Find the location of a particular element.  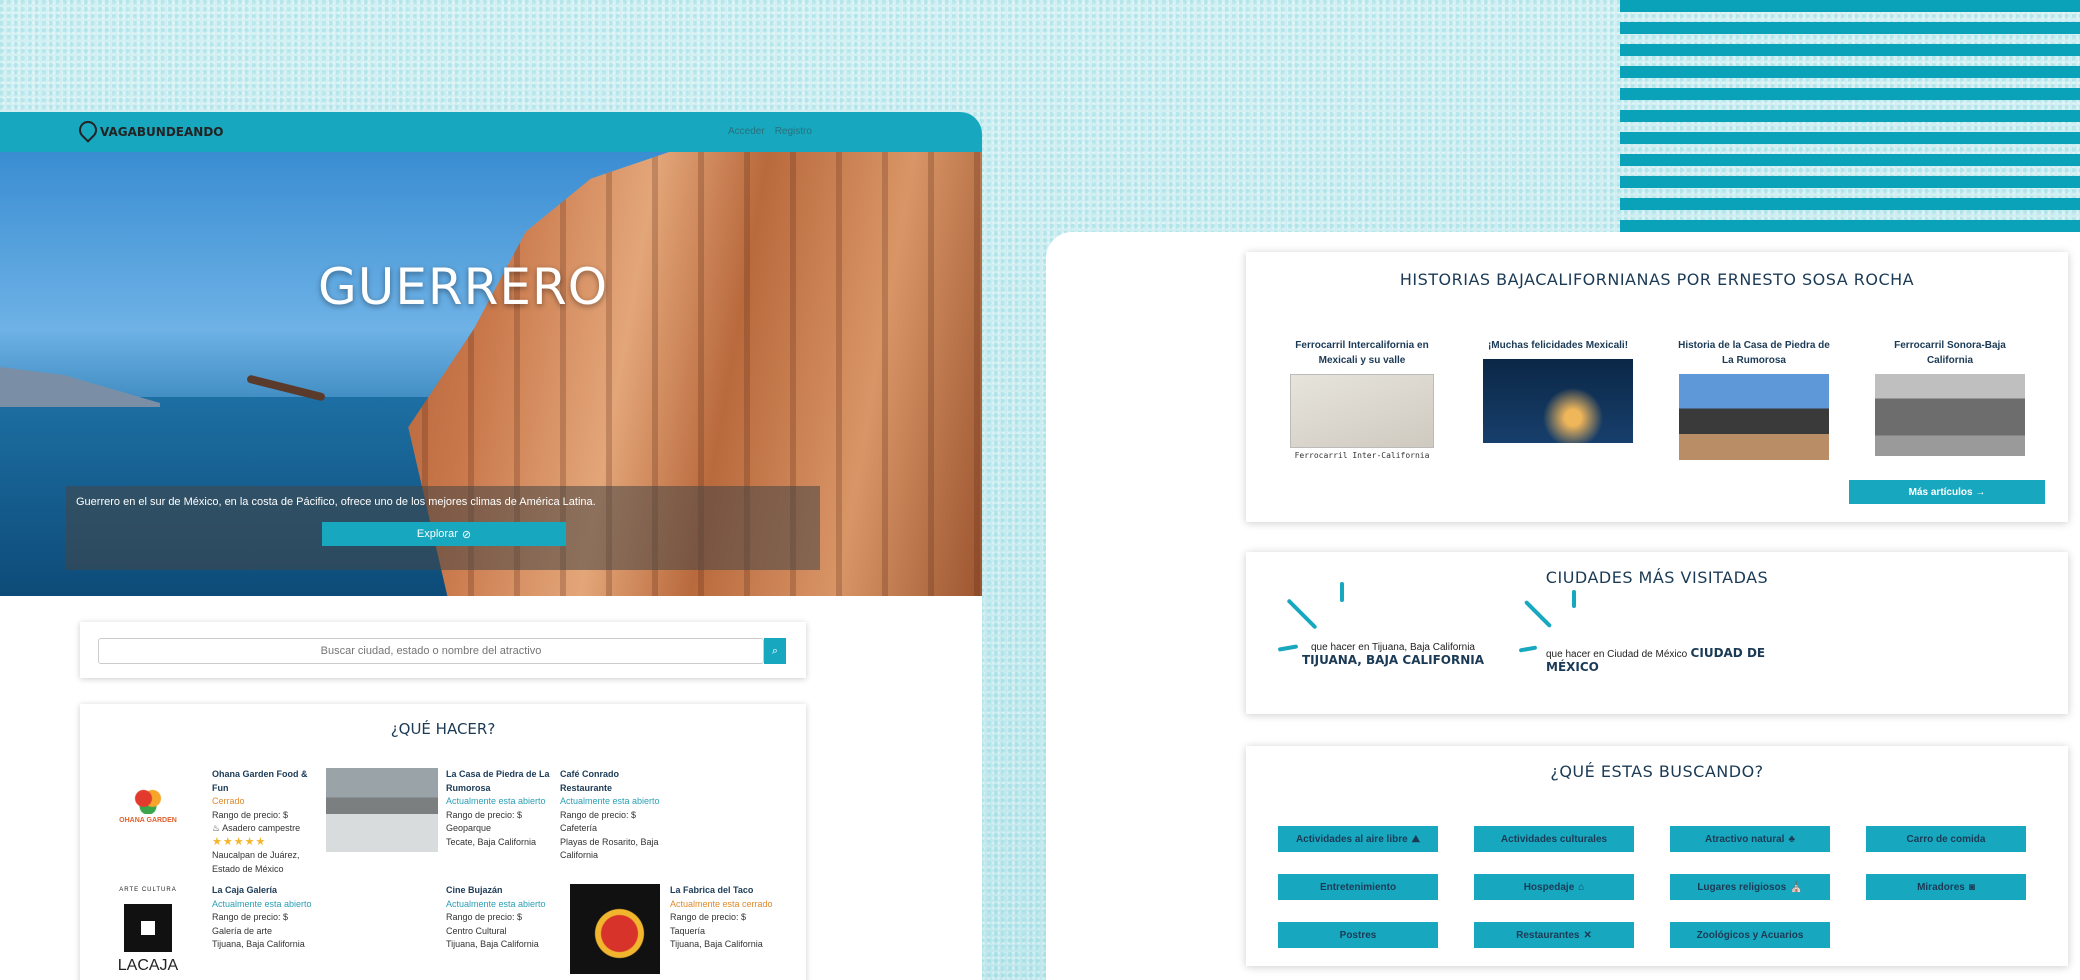

article-caption: Ferrocarril Inter-California is located at coordinates (1362, 455).